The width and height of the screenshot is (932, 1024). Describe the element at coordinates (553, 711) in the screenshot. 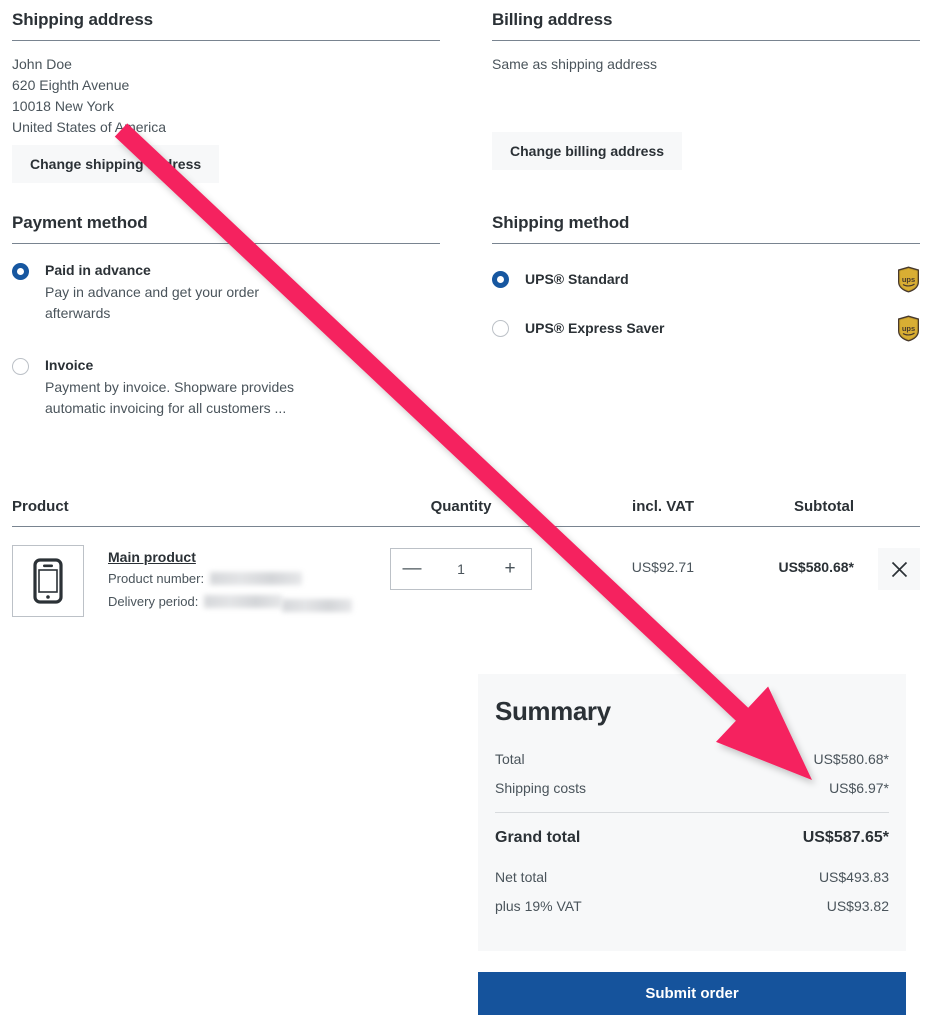

I see `summary-title: Summary` at that location.